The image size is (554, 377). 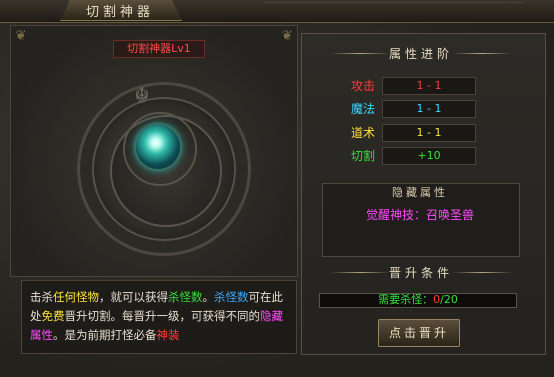 What do you see at coordinates (208, 297) in the screenshot?
I see `description-segment: 。` at bounding box center [208, 297].